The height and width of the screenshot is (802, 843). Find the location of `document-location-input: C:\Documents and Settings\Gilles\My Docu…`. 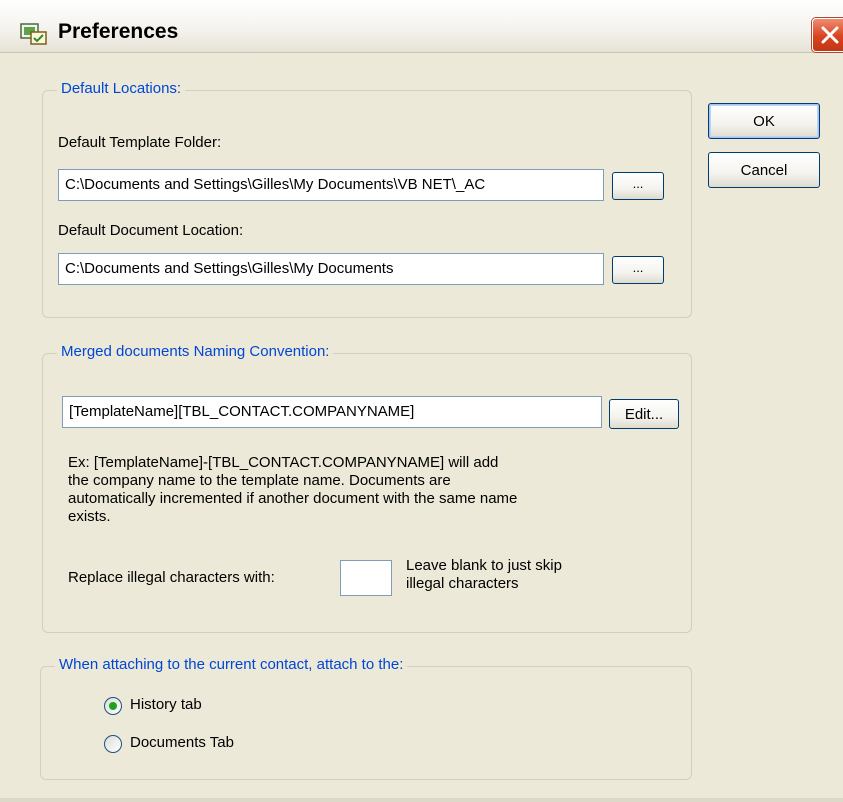

document-location-input: C:\Documents and Settings\Gilles\My Docu… is located at coordinates (331, 269).